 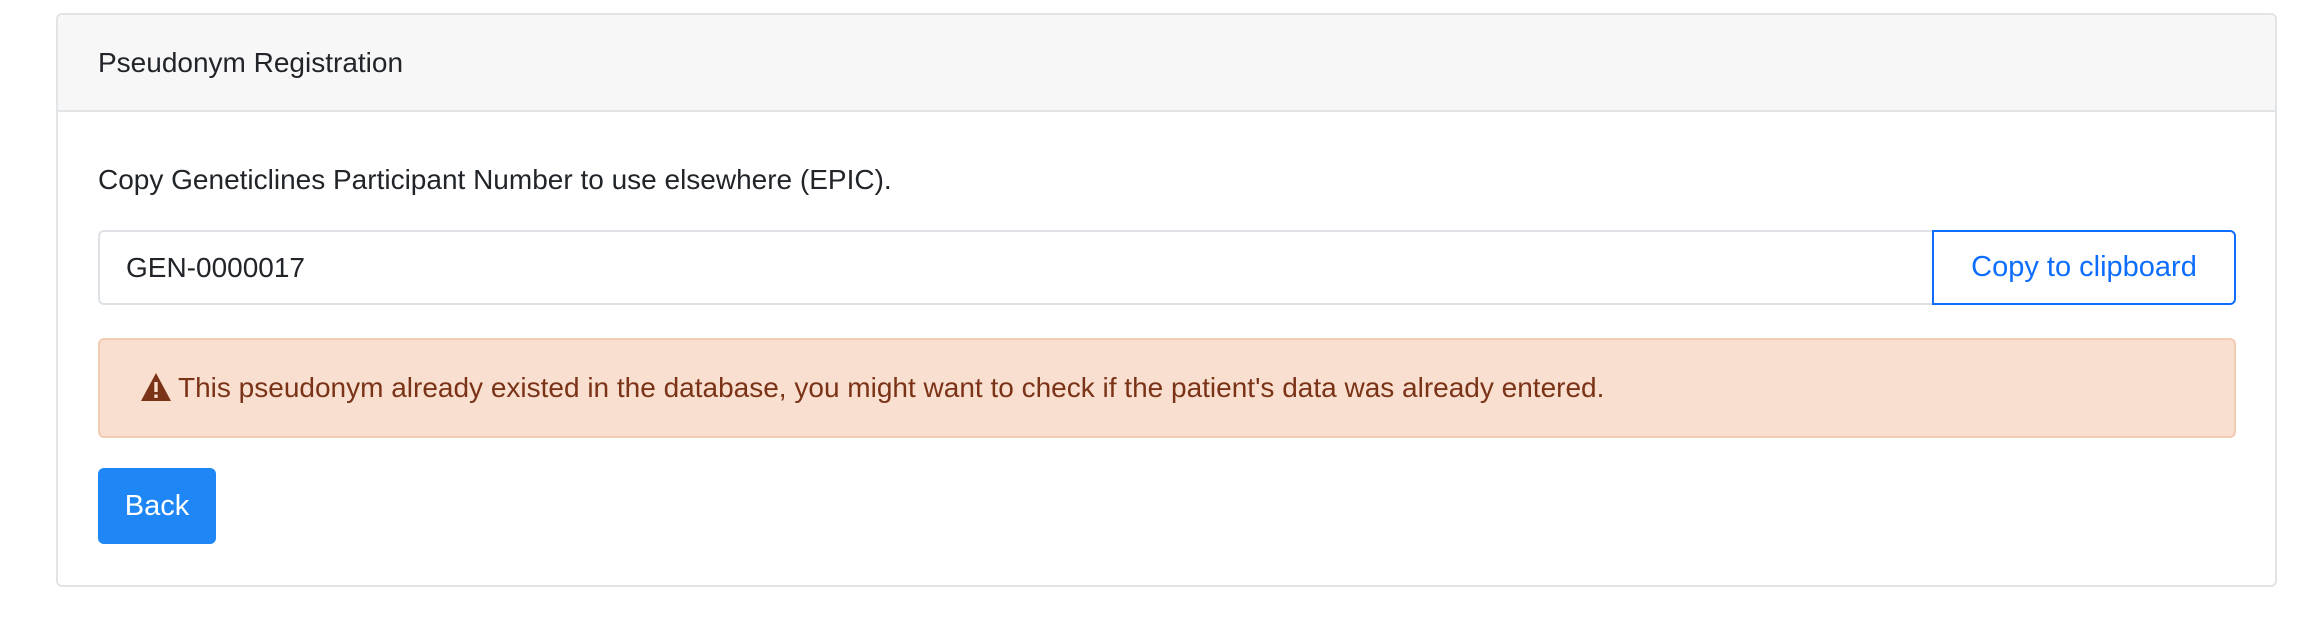 I want to click on warning-triangle-icon, so click(x=156, y=387).